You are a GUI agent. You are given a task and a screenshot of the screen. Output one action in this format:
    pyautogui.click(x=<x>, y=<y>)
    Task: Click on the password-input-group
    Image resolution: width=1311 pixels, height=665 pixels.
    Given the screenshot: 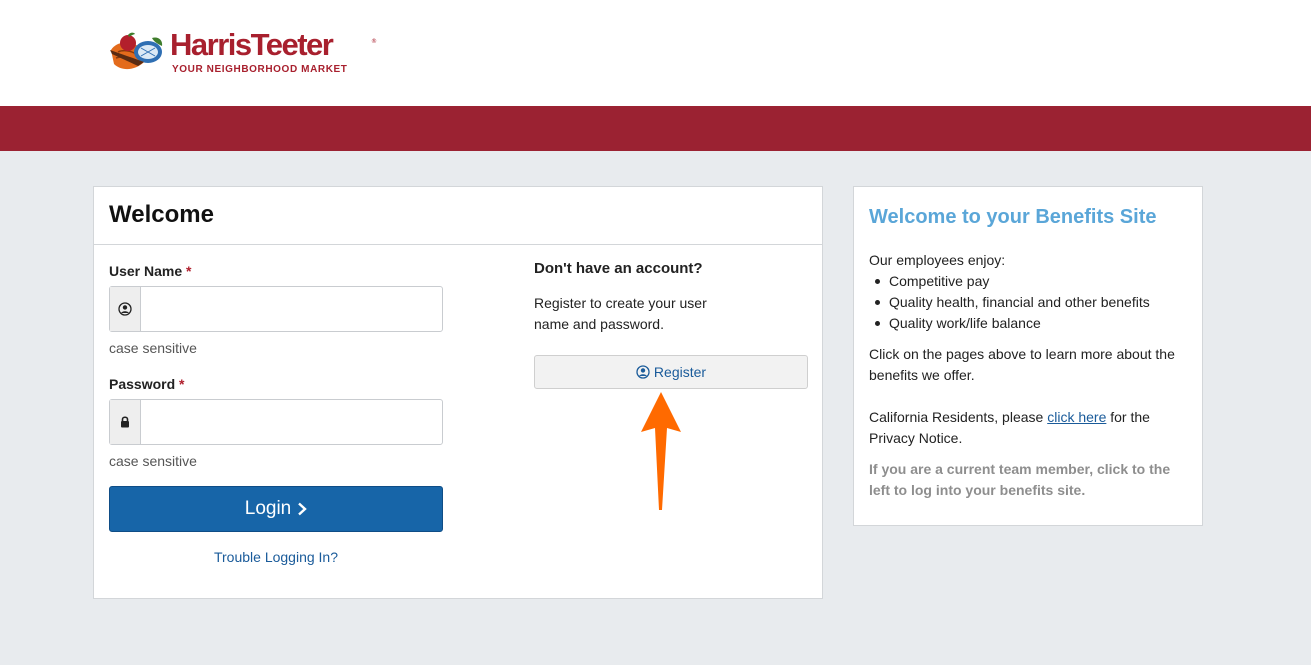 What is the action you would take?
    pyautogui.click(x=276, y=422)
    